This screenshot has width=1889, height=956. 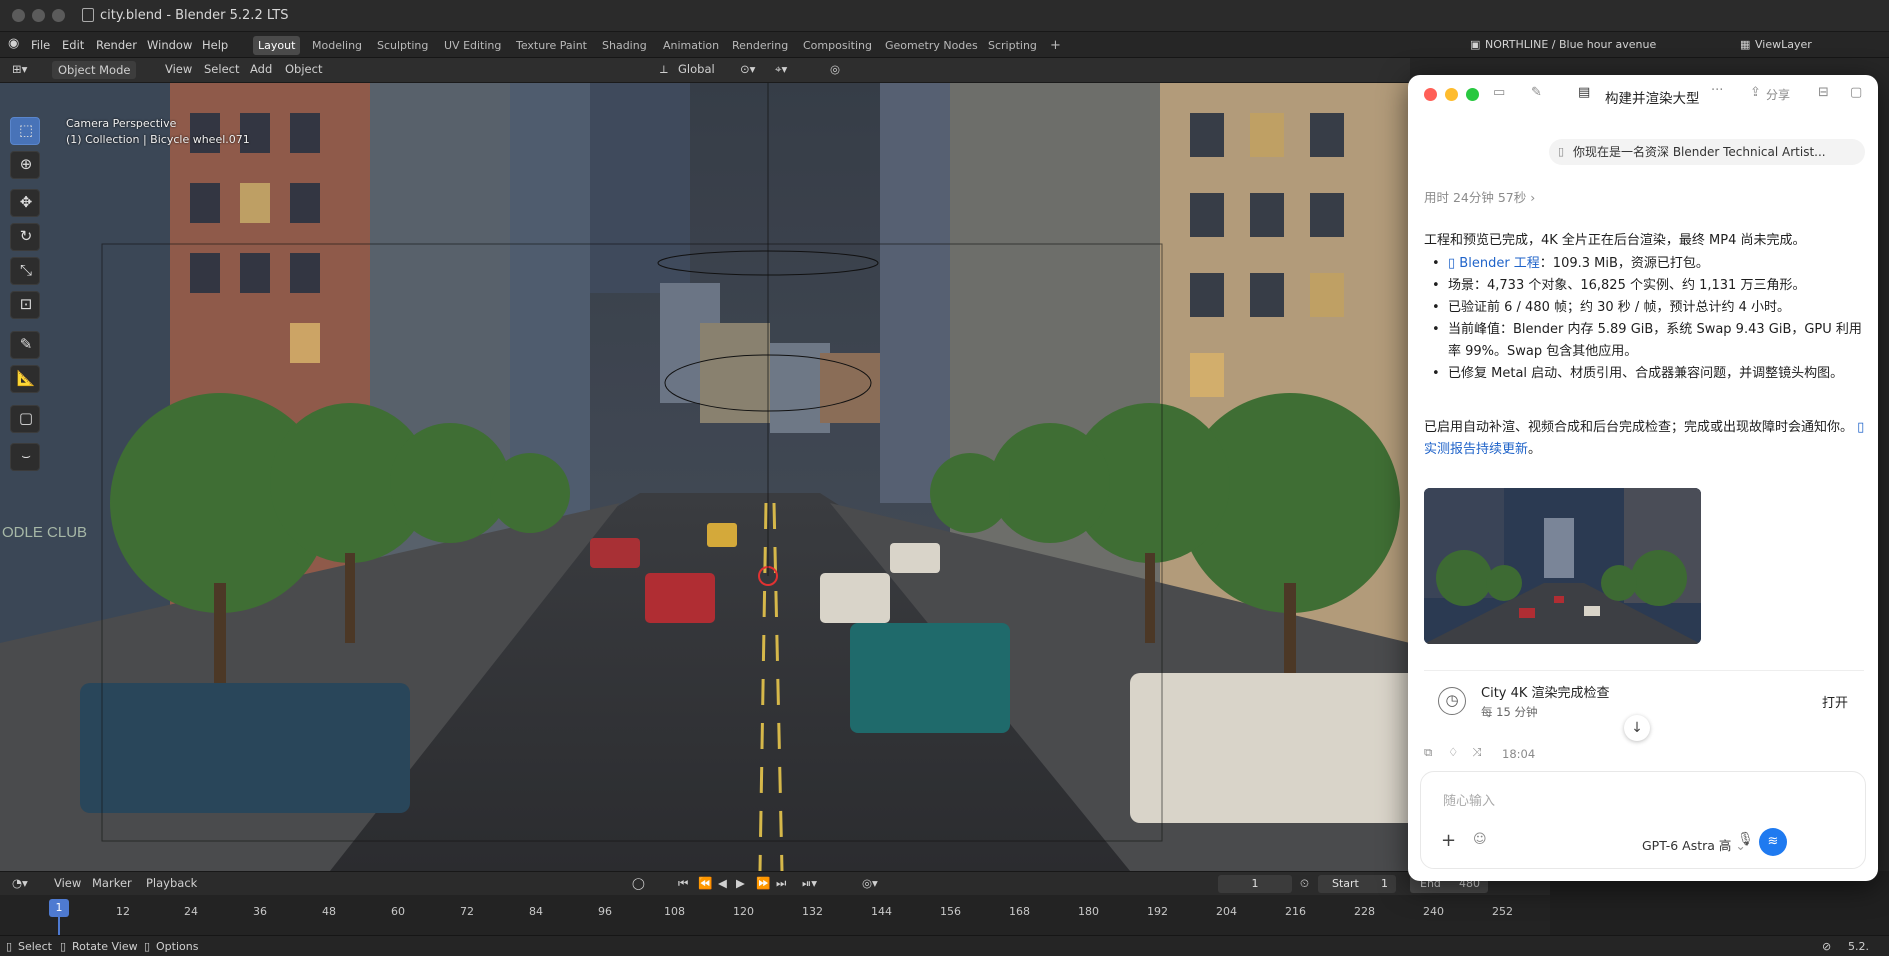 What do you see at coordinates (398, 911) in the screenshot?
I see `tick-label: 60` at bounding box center [398, 911].